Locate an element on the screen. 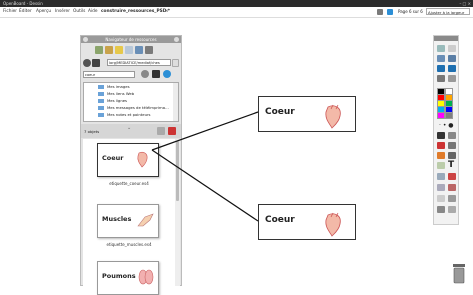 Image resolution: width=473 pixels, height=295 pixels. palette-header is located at coordinates (446, 38).